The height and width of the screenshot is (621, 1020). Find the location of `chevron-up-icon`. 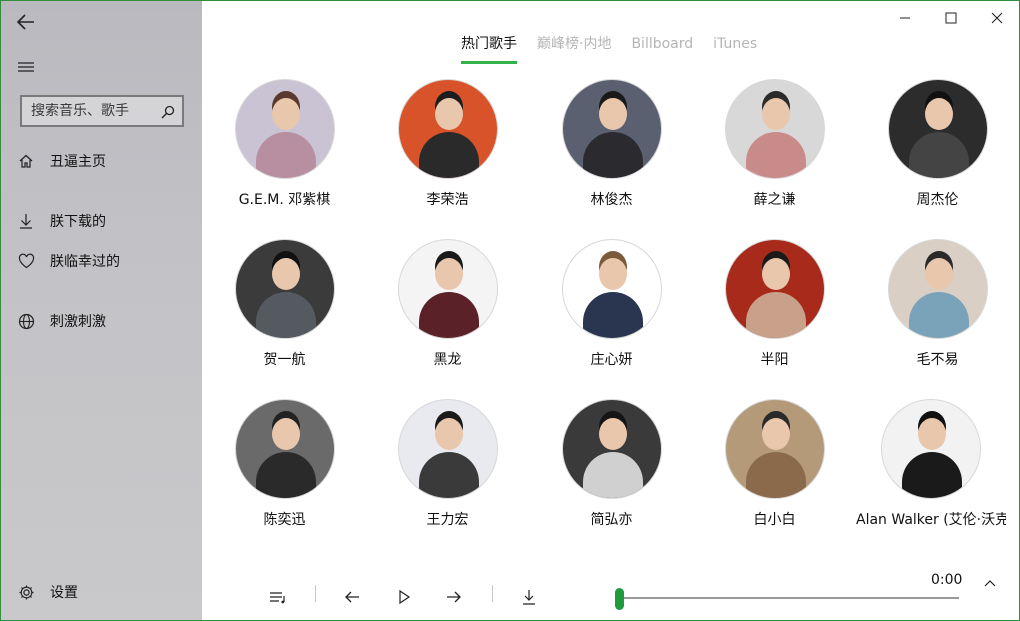

chevron-up-icon is located at coordinates (990, 583).